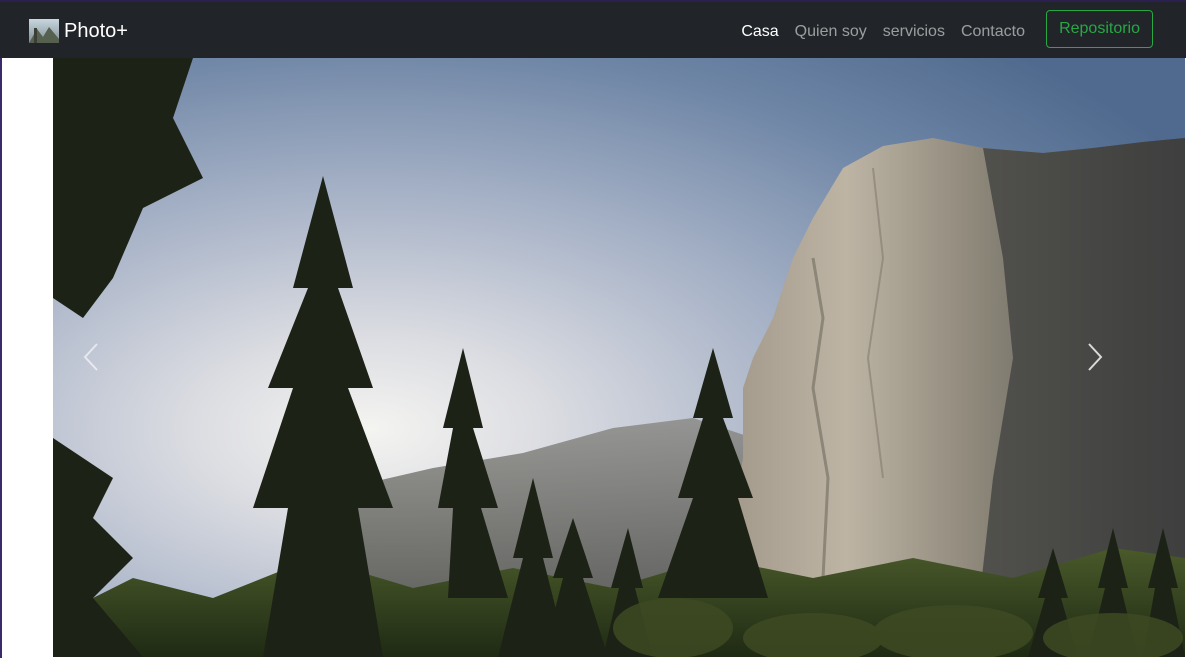 The height and width of the screenshot is (660, 1189). I want to click on nav-link-quien-soy: Quien soy, so click(831, 32).